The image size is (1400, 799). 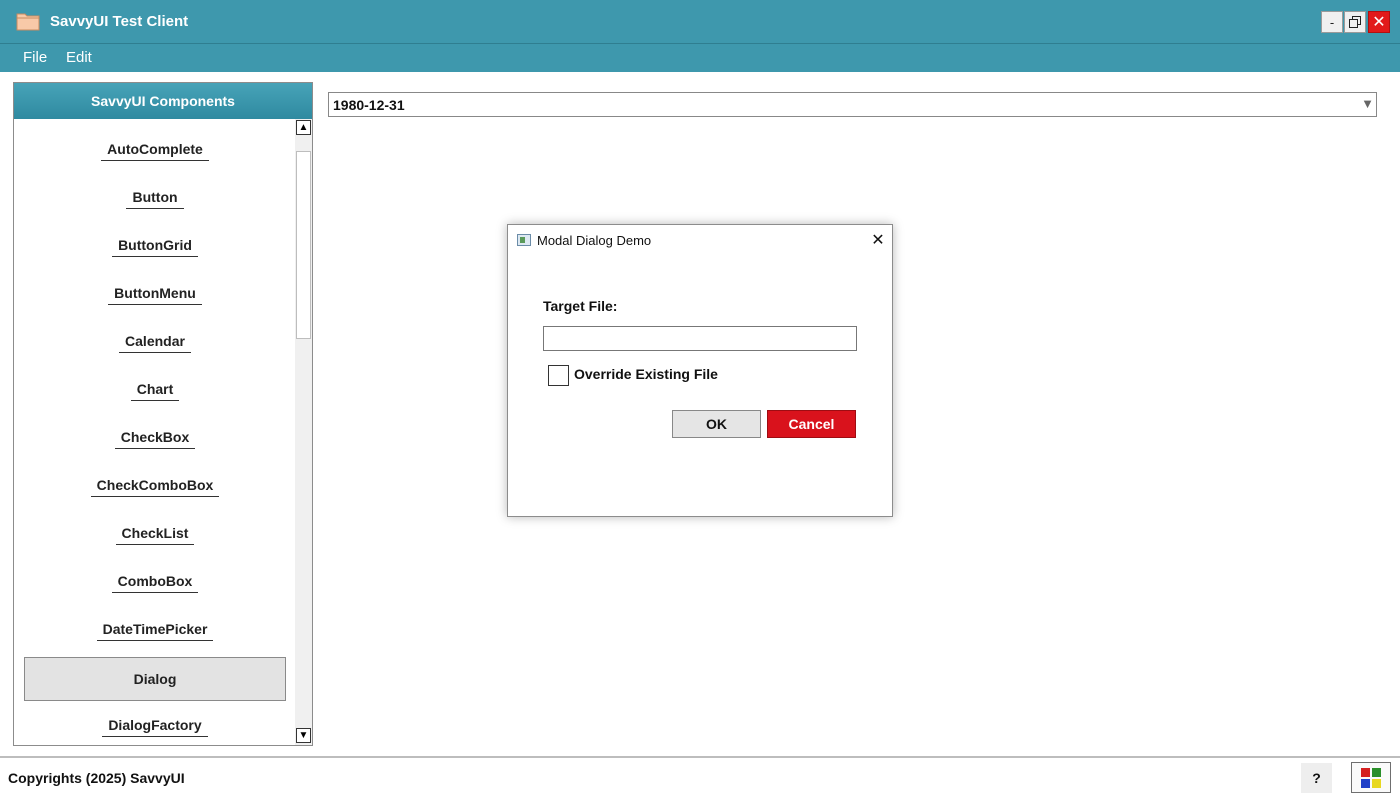 I want to click on scroll-down-arrow-icon: ▼, so click(x=303, y=735).